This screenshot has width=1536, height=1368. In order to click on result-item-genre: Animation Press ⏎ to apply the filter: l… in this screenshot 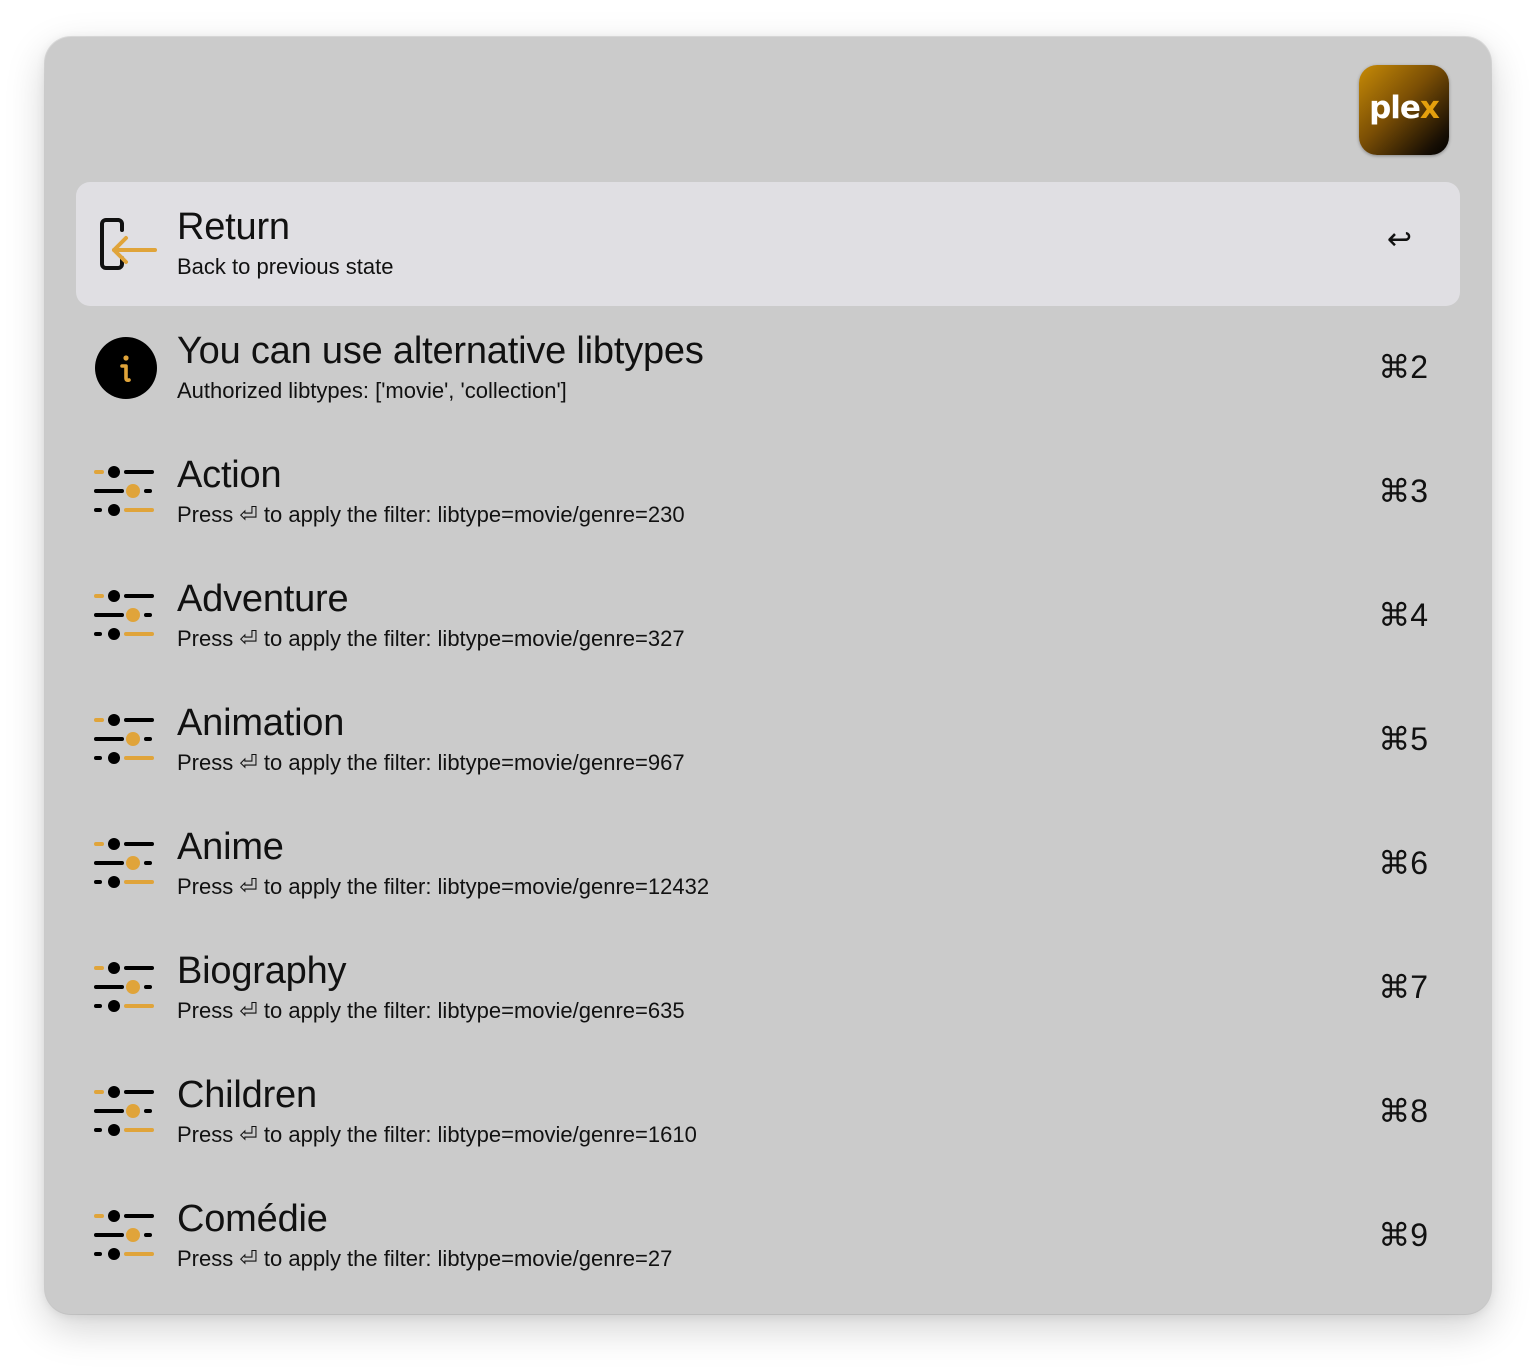, I will do `click(768, 740)`.